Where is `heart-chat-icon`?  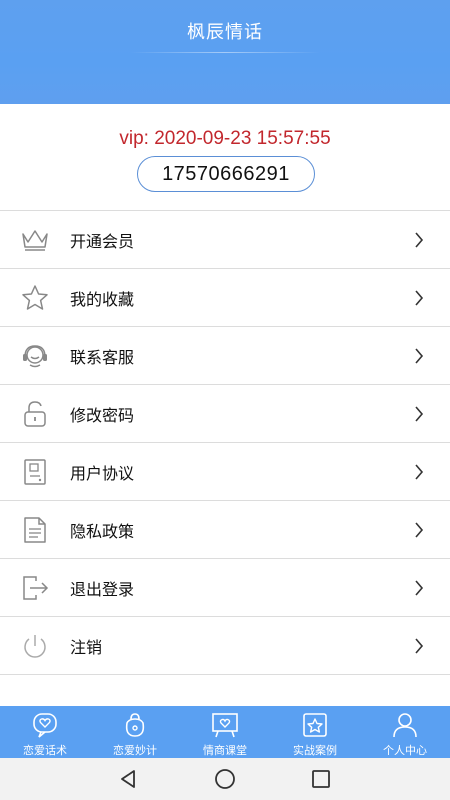
heart-chat-icon is located at coordinates (45, 725).